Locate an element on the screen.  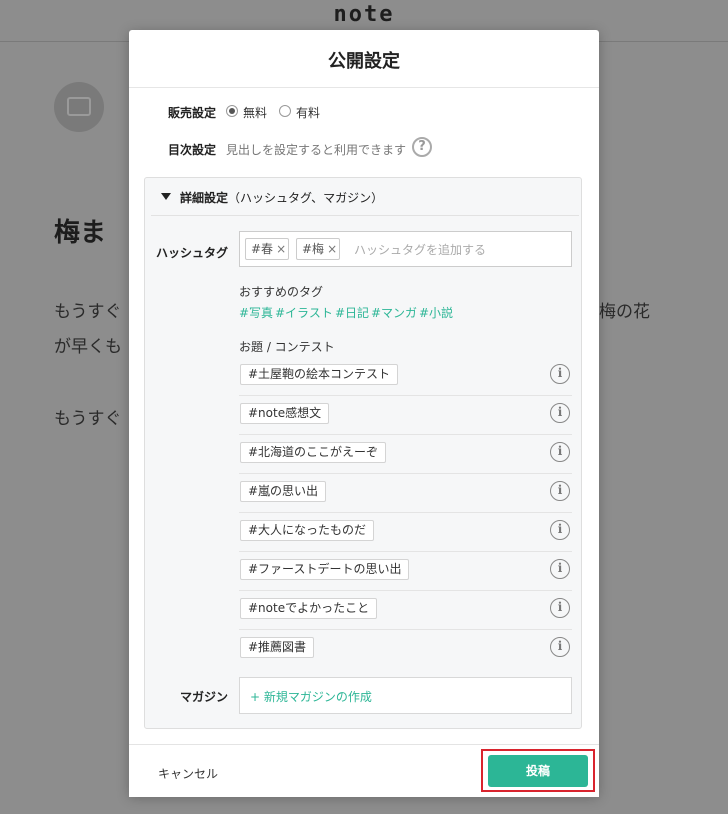
hashtag-label: ハッシュタグ is located at coordinates (192, 253).